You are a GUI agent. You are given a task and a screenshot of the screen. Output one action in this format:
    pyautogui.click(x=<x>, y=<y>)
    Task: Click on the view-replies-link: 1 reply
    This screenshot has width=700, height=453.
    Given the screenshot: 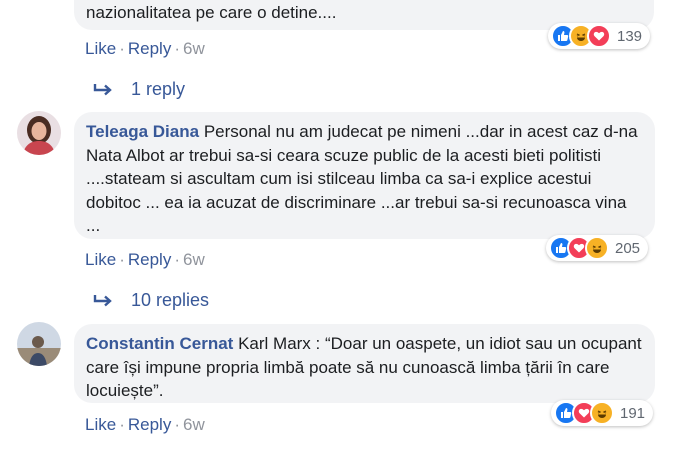 What is the action you would take?
    pyautogui.click(x=139, y=89)
    